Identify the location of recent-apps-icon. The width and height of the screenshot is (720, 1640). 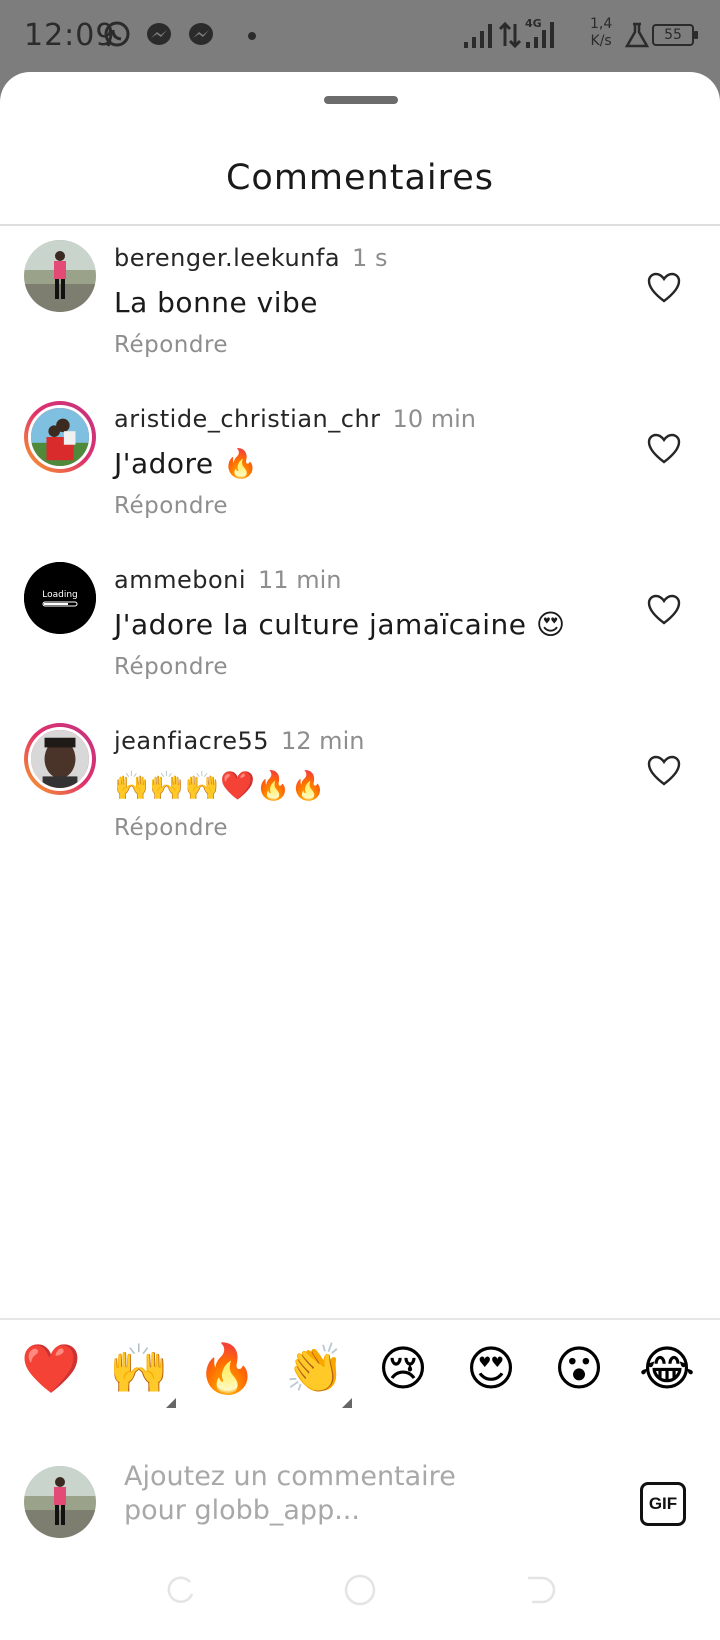
(180, 1590).